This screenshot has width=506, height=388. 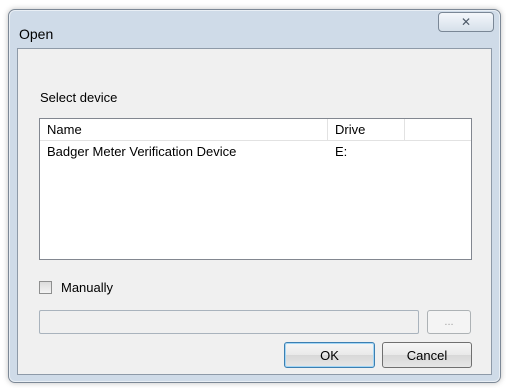 I want to click on device-list-header: Name Drive, so click(x=255, y=130).